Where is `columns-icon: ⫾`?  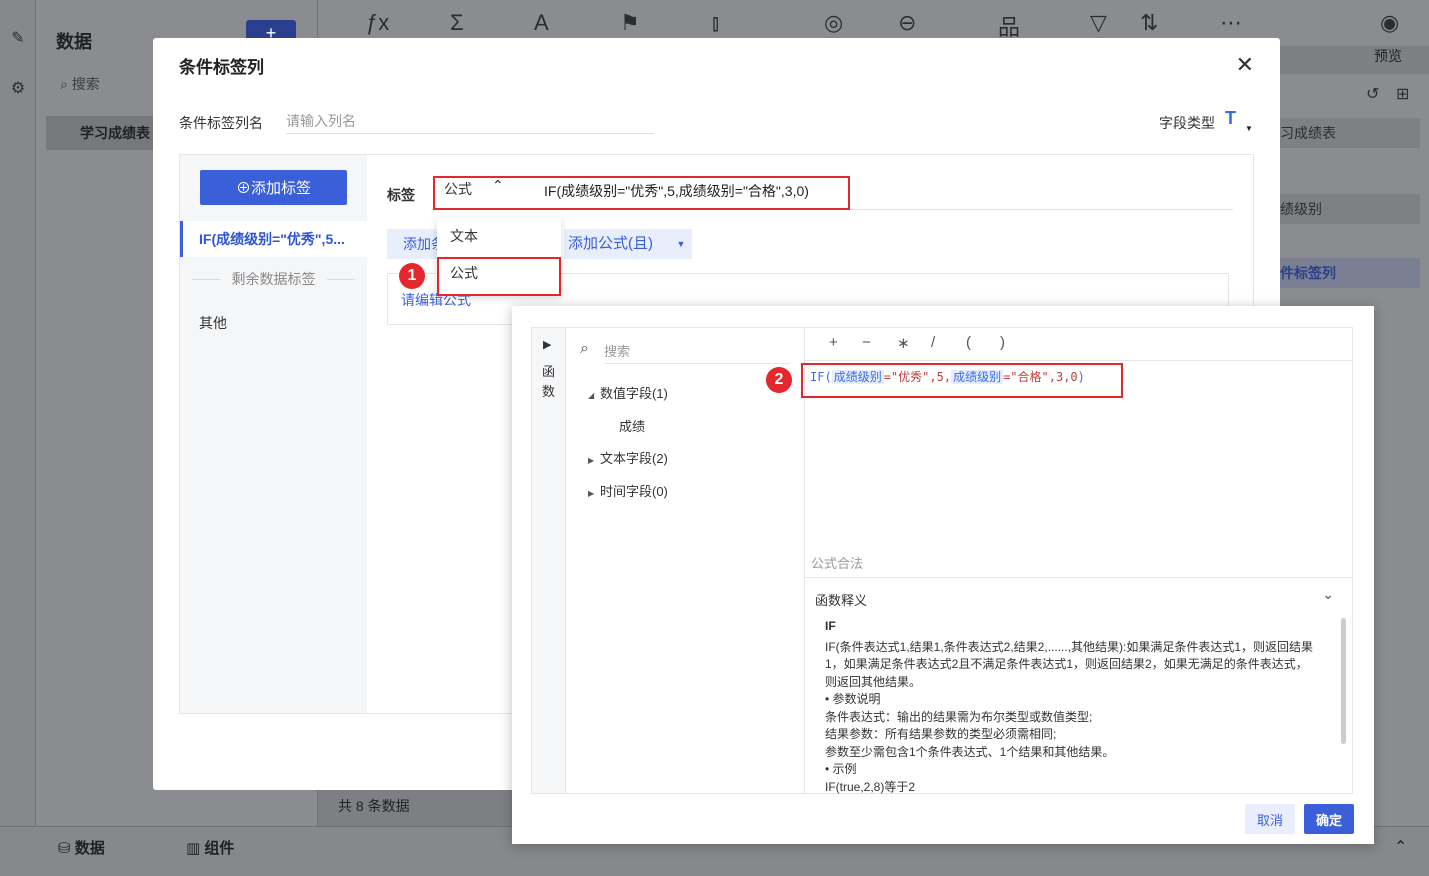
columns-icon: ⫾ is located at coordinates (715, 23).